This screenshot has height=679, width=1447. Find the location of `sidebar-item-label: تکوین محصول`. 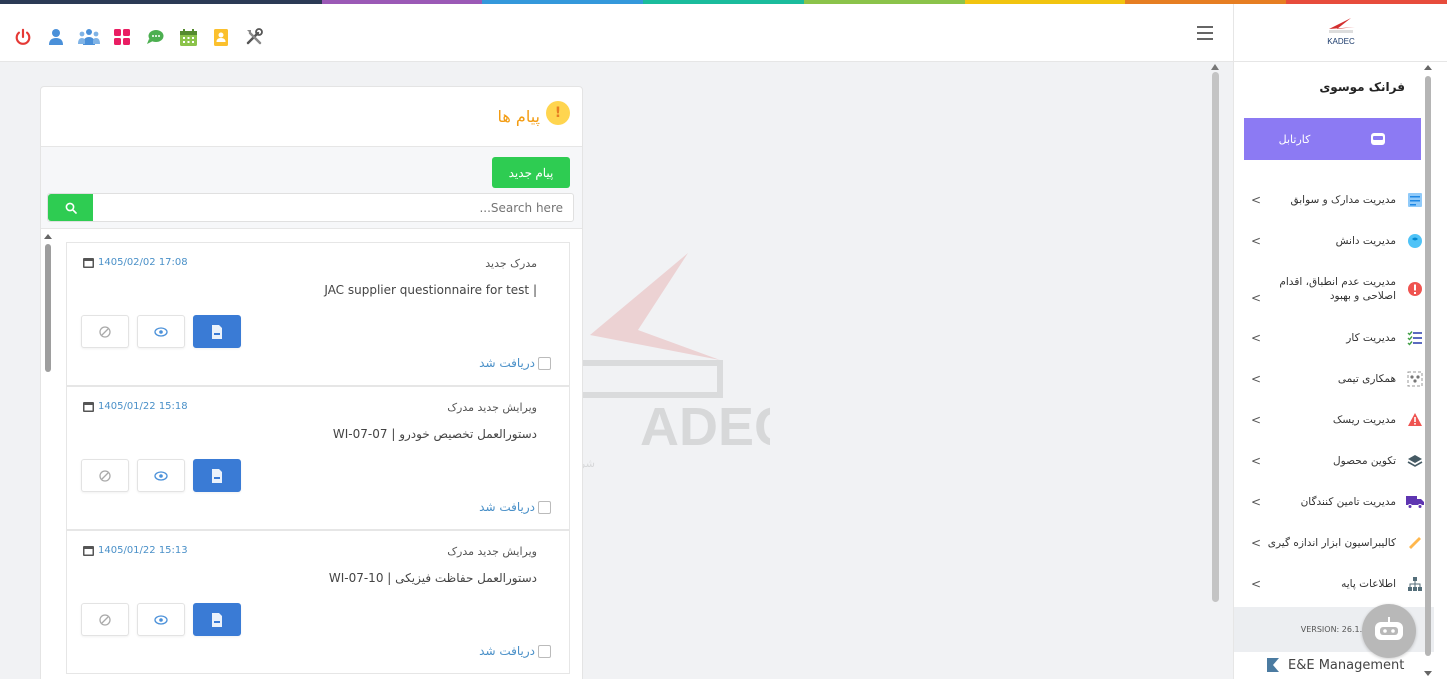

sidebar-item-label: تکوین محصول is located at coordinates (1364, 460).